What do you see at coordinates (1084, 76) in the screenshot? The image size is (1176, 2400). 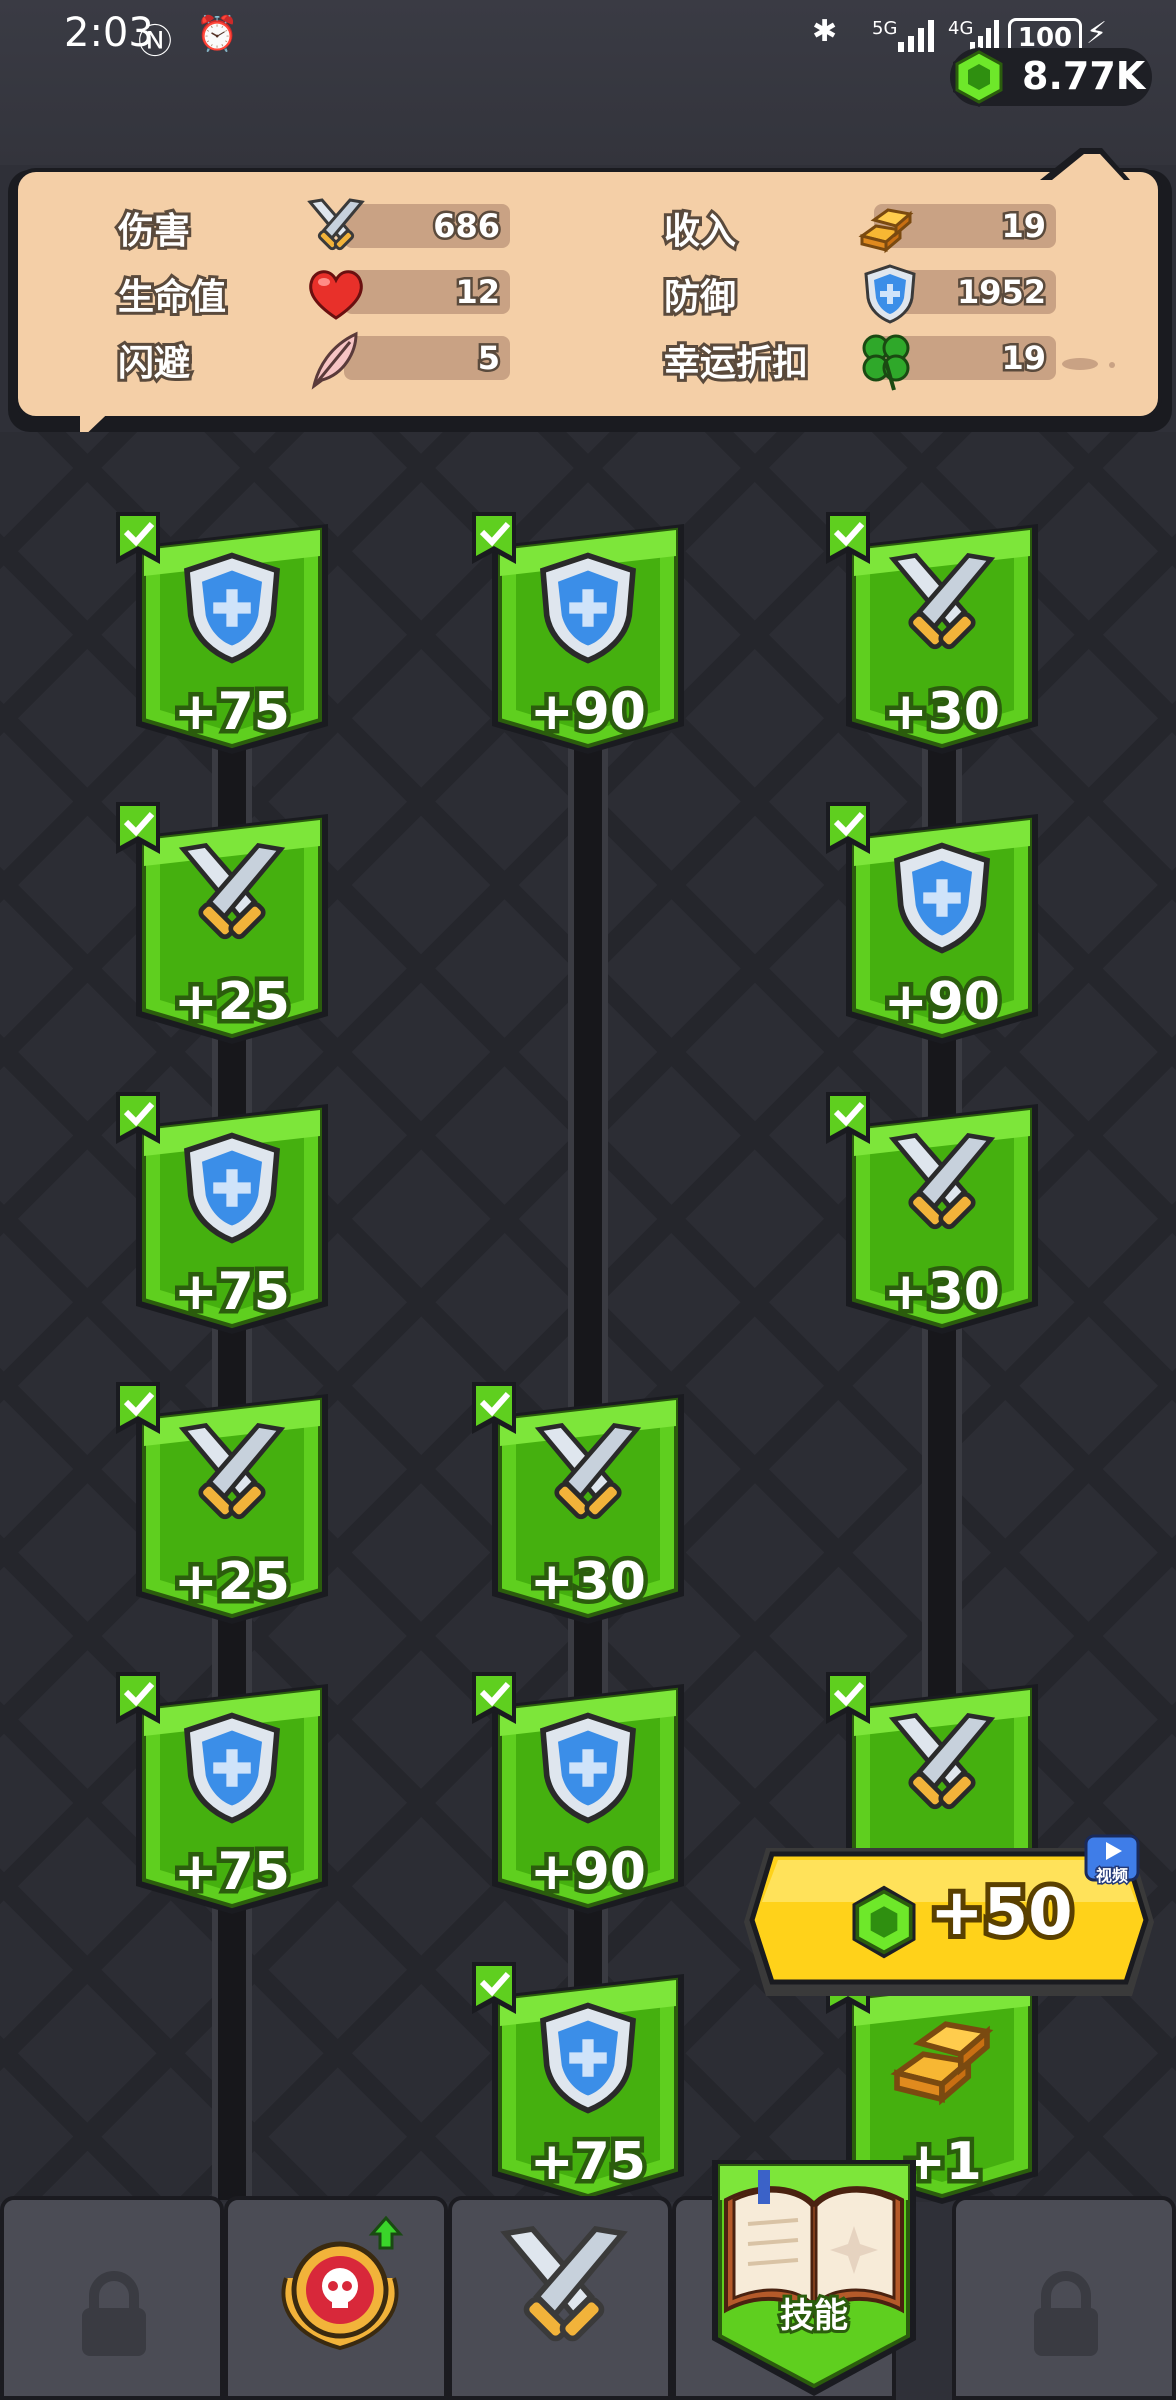 I see `currency-value: 8.77K` at bounding box center [1084, 76].